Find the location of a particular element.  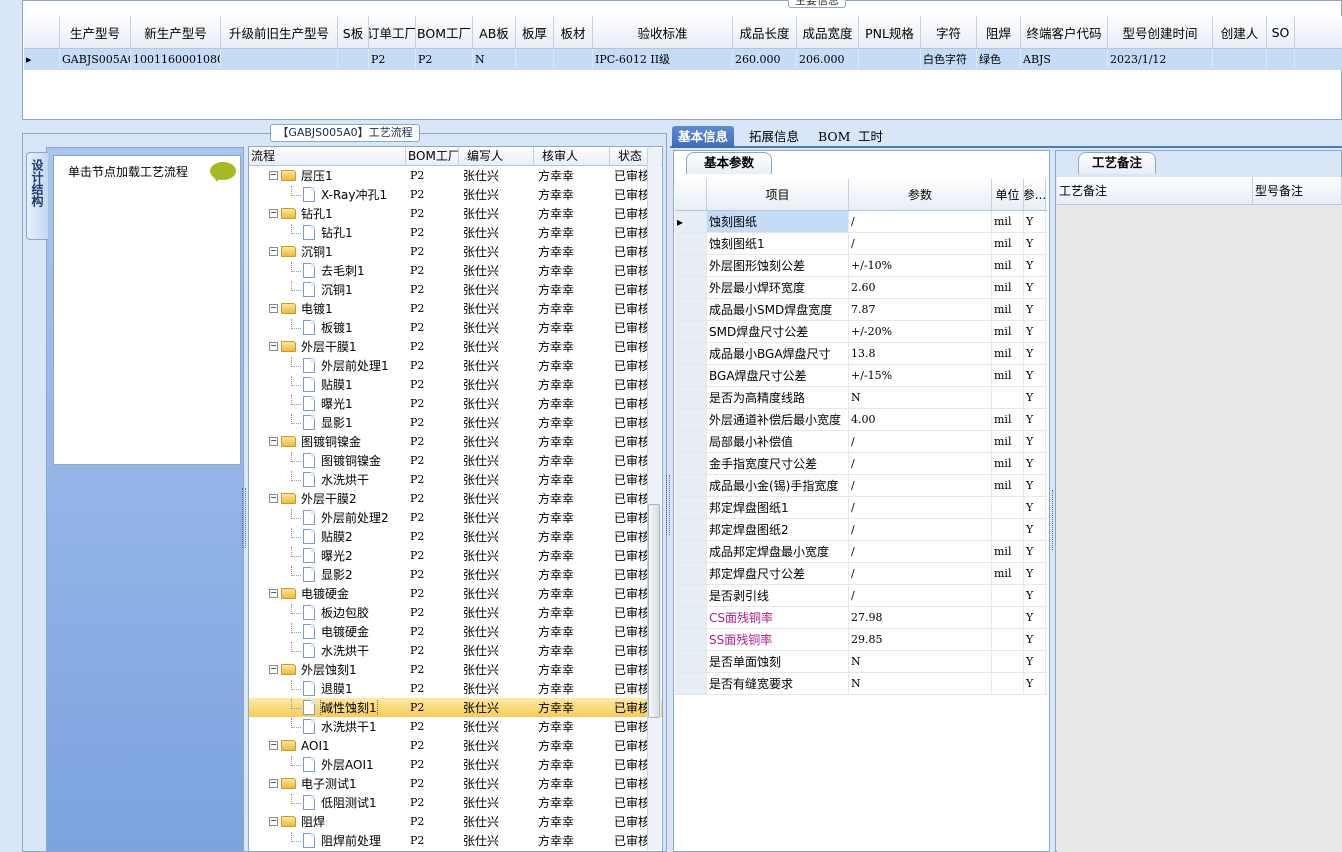

col-header: SO is located at coordinates (1281, 32).